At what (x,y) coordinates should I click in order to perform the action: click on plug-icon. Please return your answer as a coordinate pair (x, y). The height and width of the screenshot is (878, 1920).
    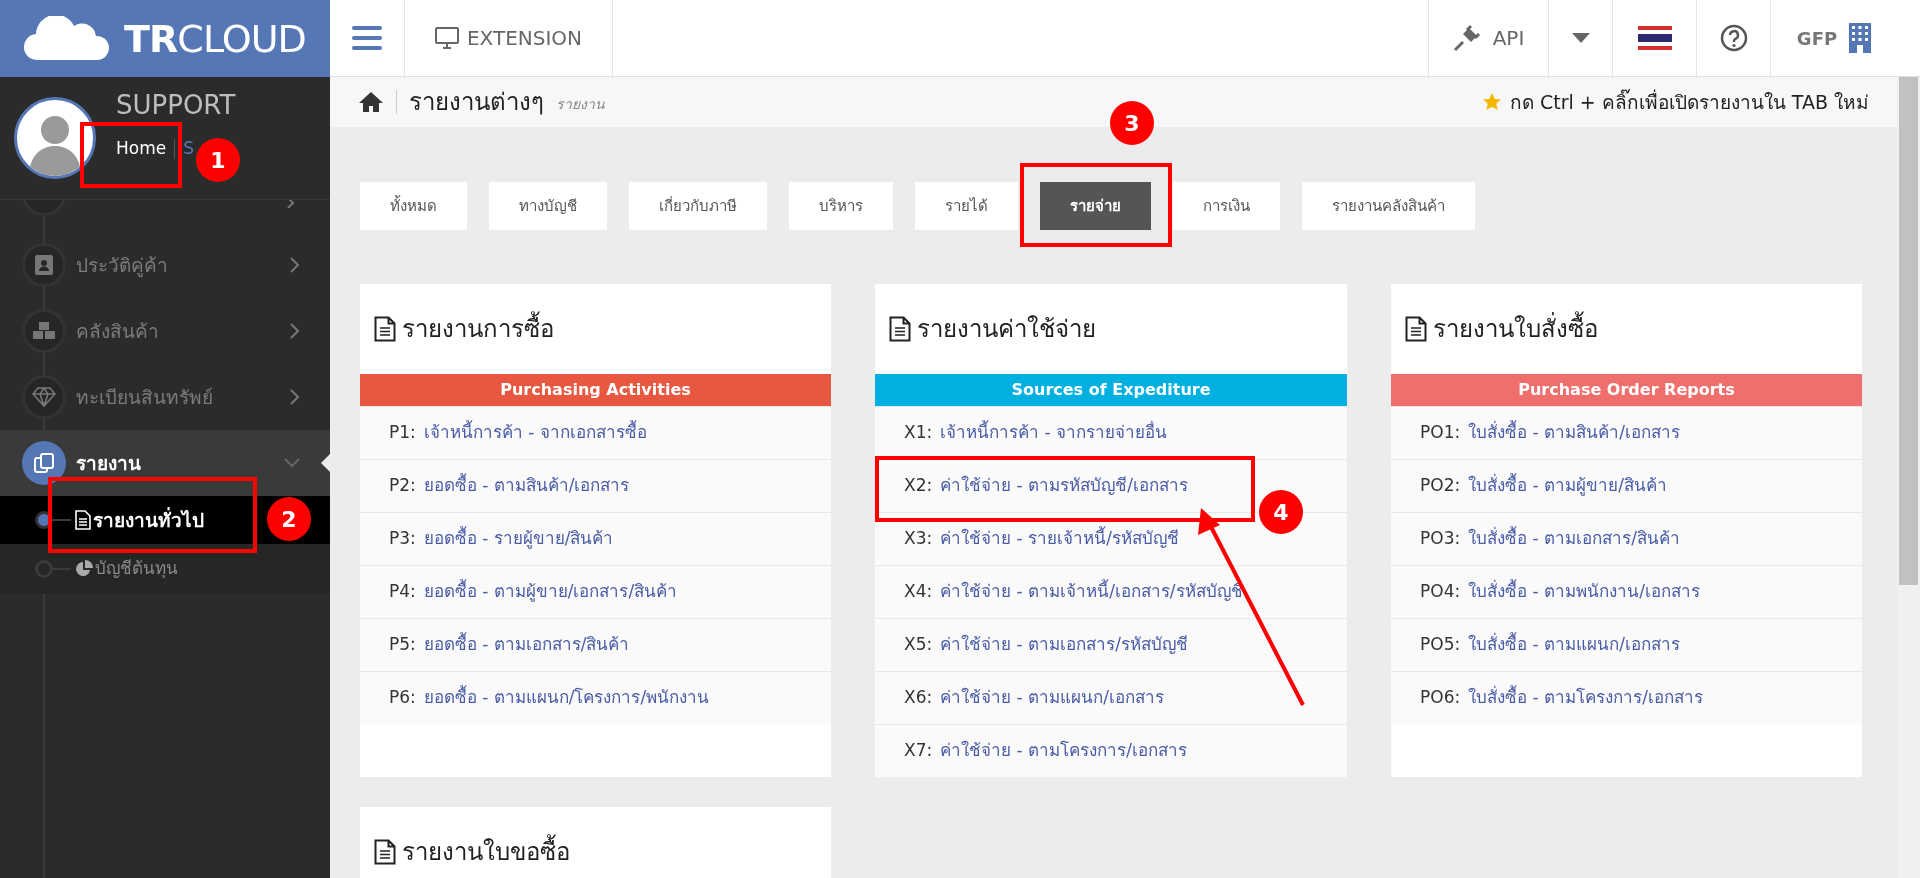
    Looking at the image, I should click on (1466, 38).